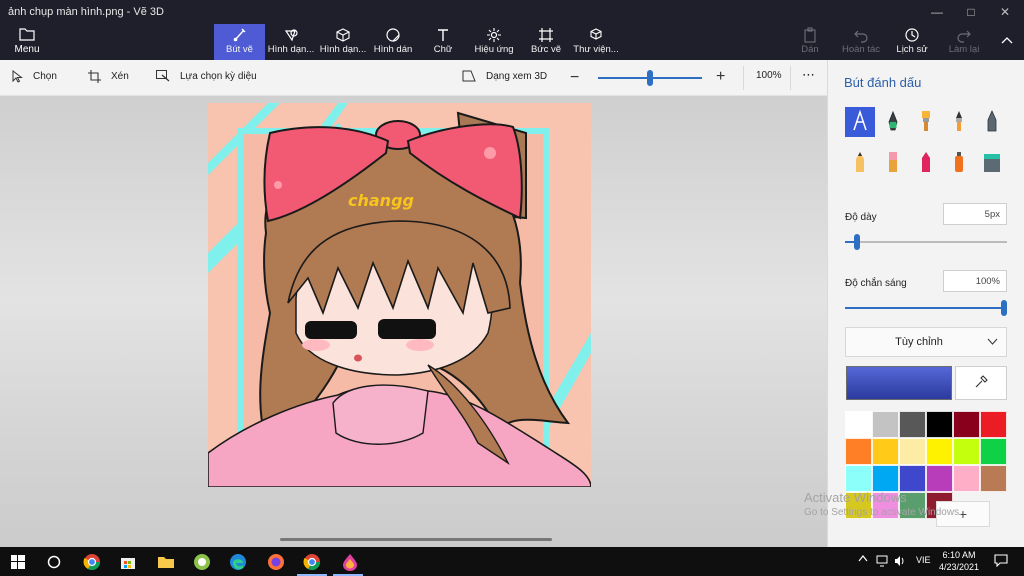 This screenshot has width=1024, height=576. I want to click on minimize-icon: —, so click(937, 12).